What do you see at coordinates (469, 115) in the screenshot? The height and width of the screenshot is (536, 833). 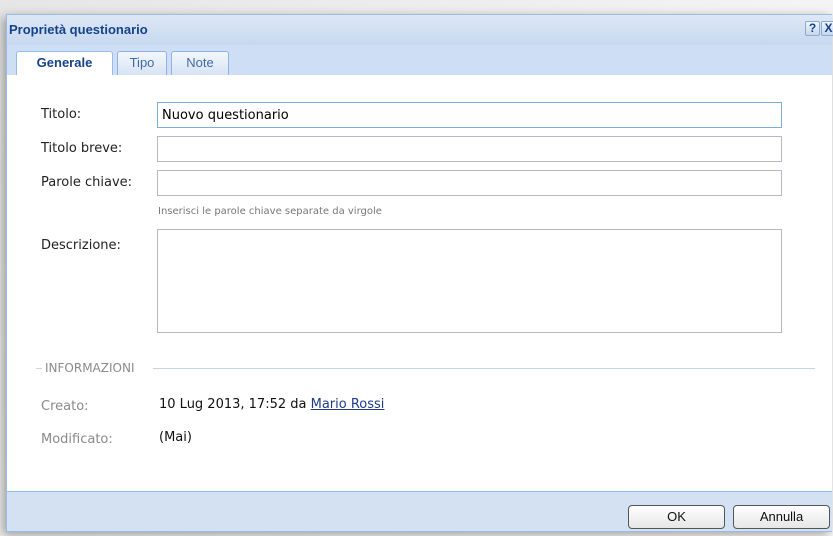 I see `title-input` at bounding box center [469, 115].